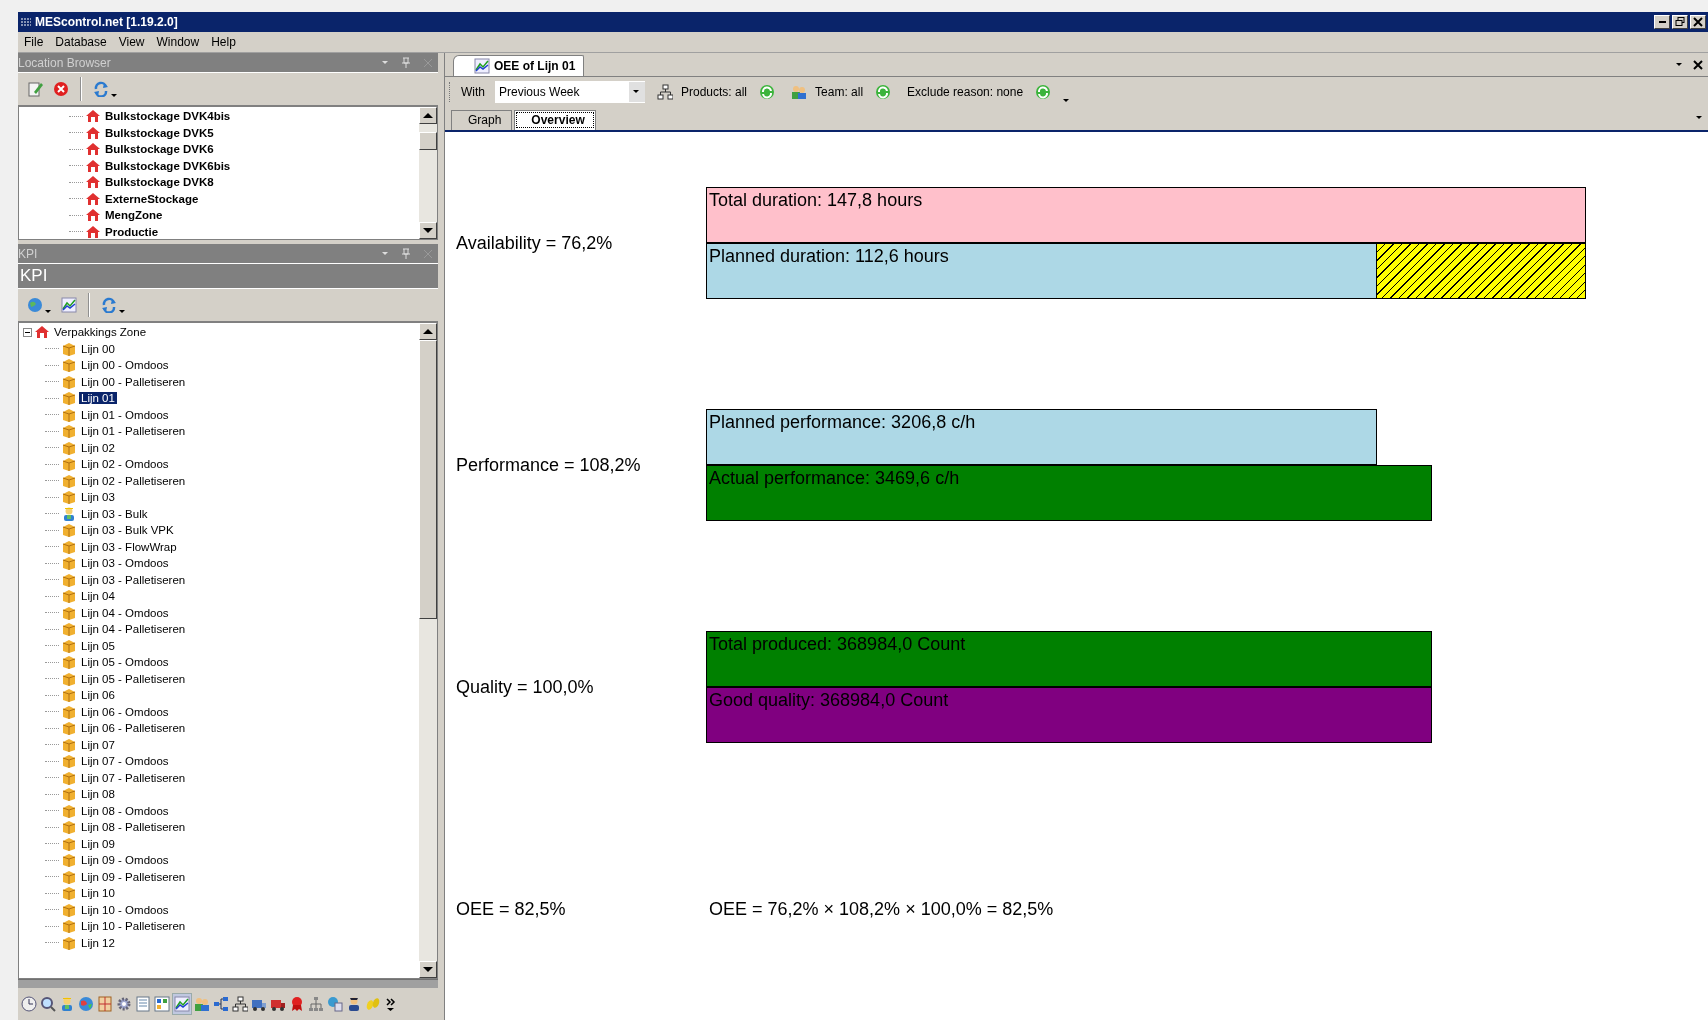 The image size is (1708, 1020). Describe the element at coordinates (125, 909) in the screenshot. I see `tree-item: Lijn 10 - Omdoos` at that location.